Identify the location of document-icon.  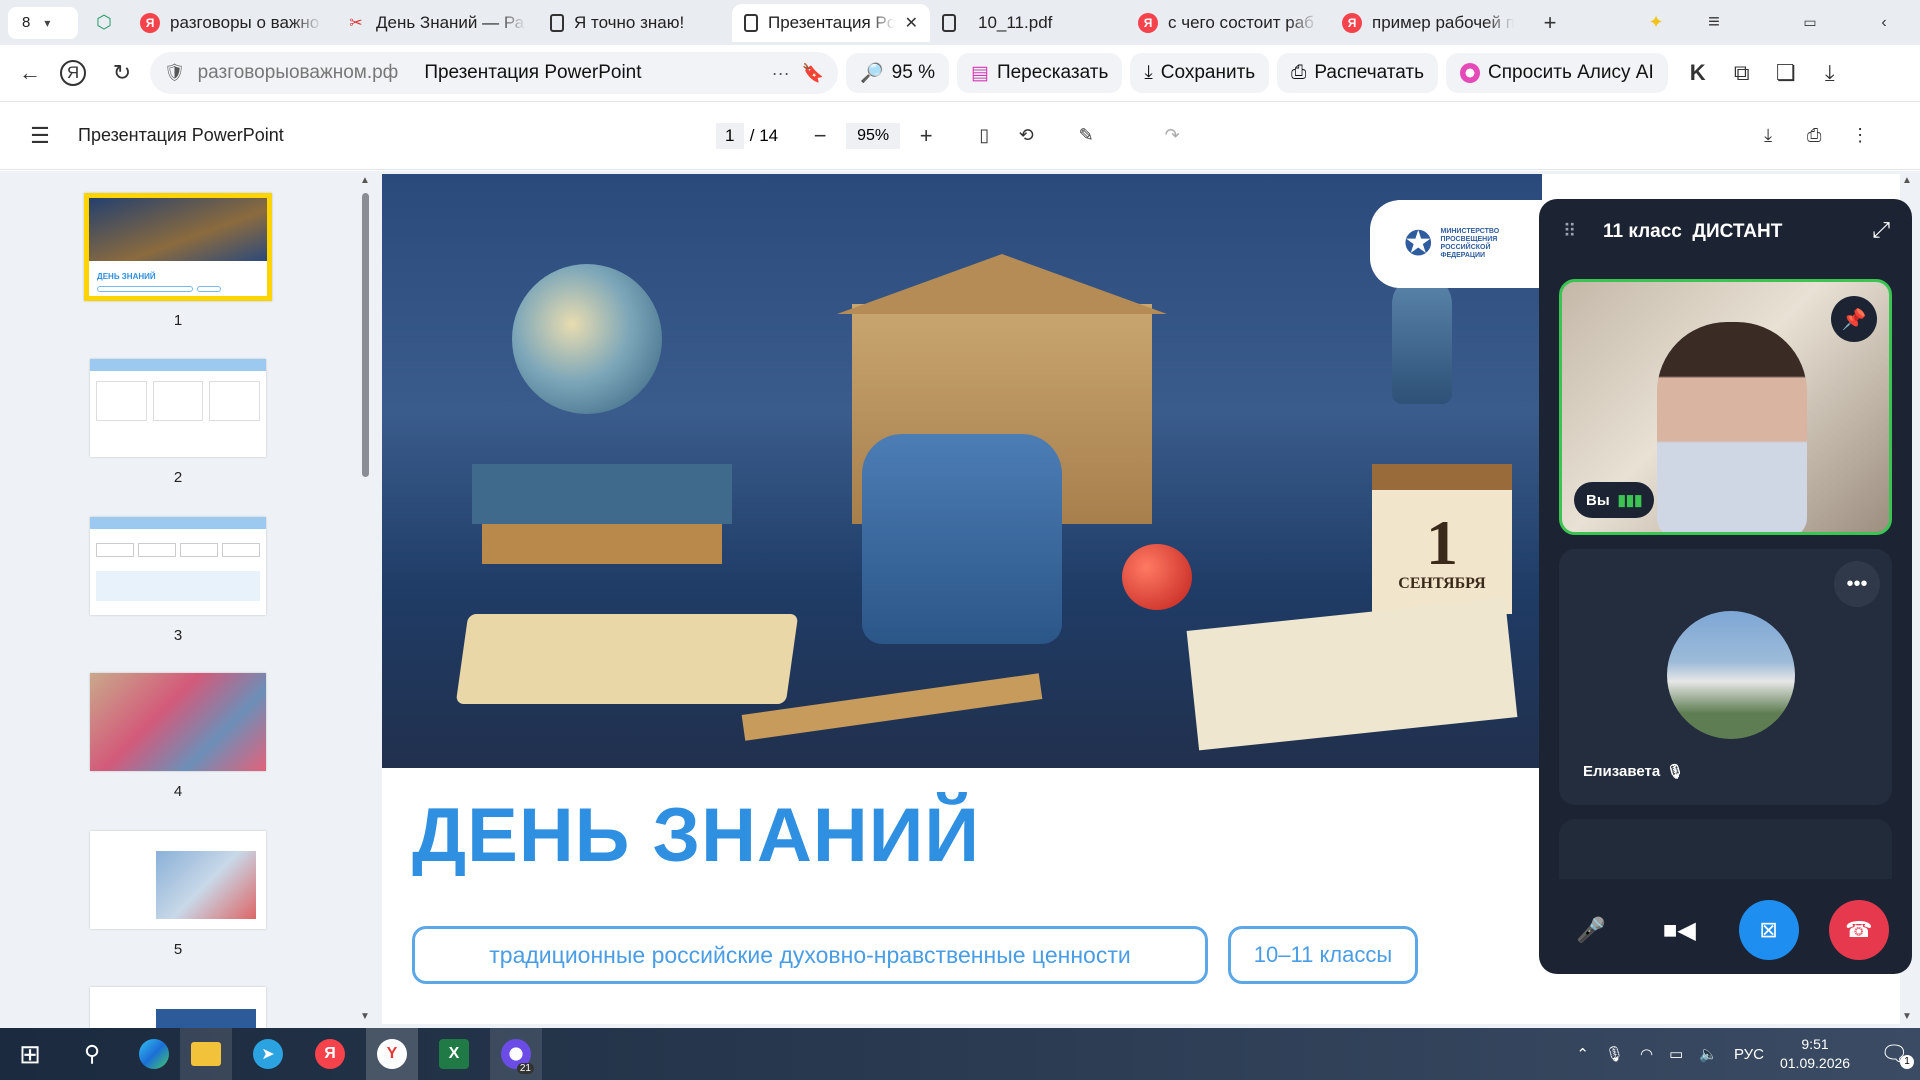
(751, 22).